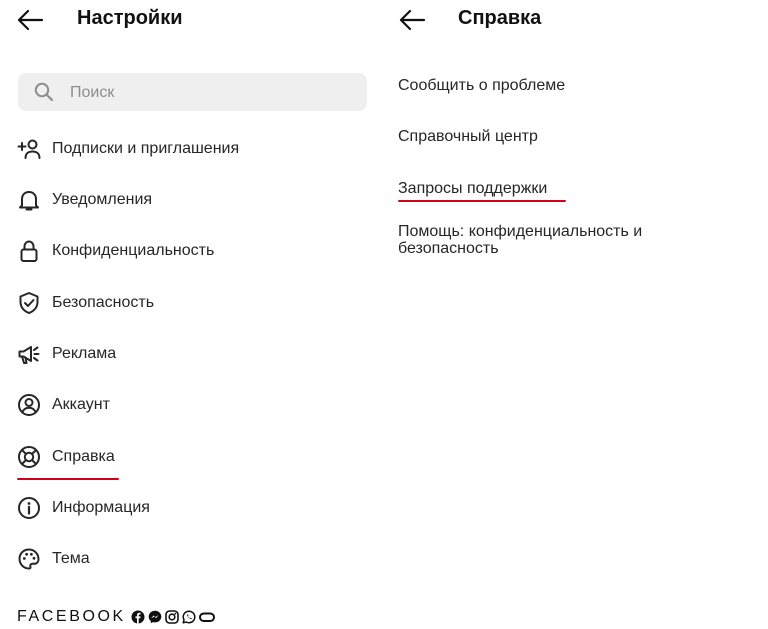 The image size is (768, 629). I want to click on menu-item-privacy: Конфиденциальность, so click(115, 251).